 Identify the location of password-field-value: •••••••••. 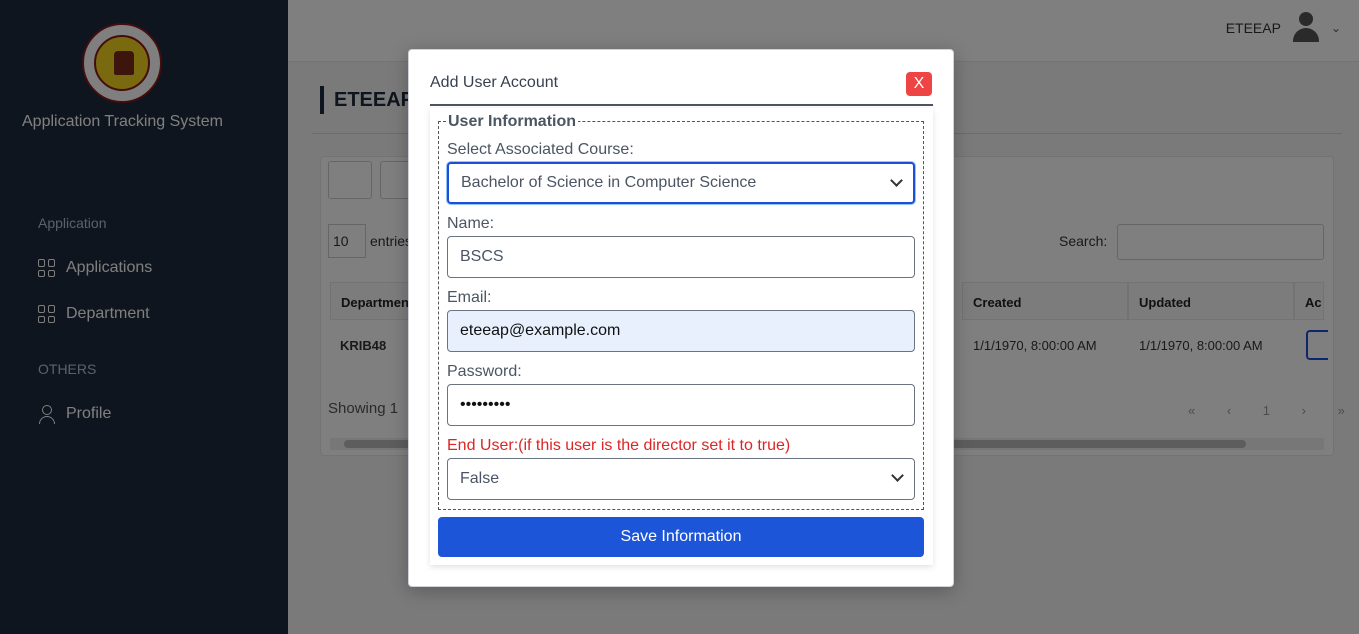
(485, 404).